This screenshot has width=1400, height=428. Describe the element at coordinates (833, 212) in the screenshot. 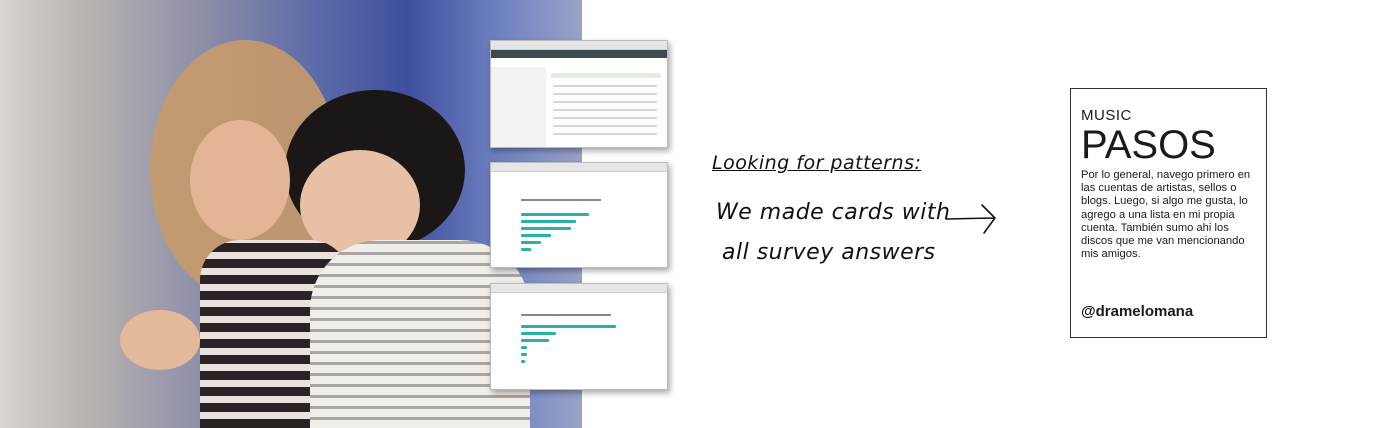

I see `handwritten-line-1: We made cards with` at that location.